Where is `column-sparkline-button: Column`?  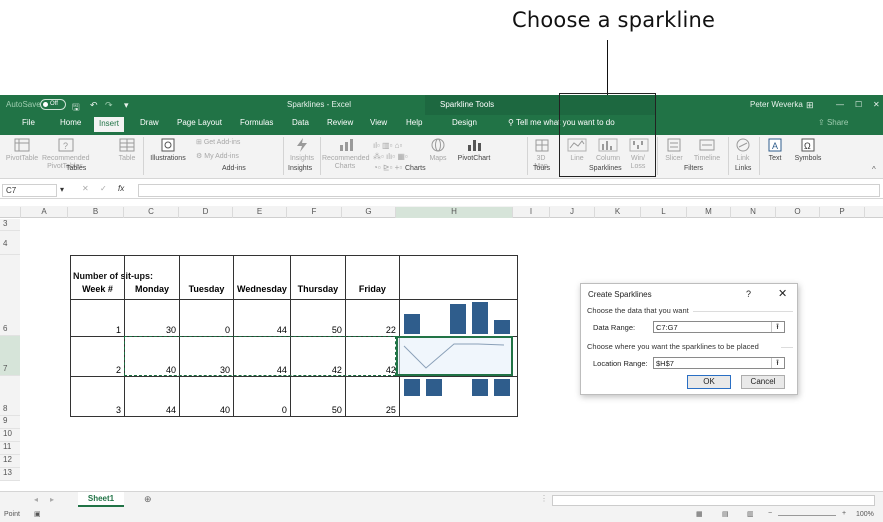 column-sparkline-button: Column is located at coordinates (608, 150).